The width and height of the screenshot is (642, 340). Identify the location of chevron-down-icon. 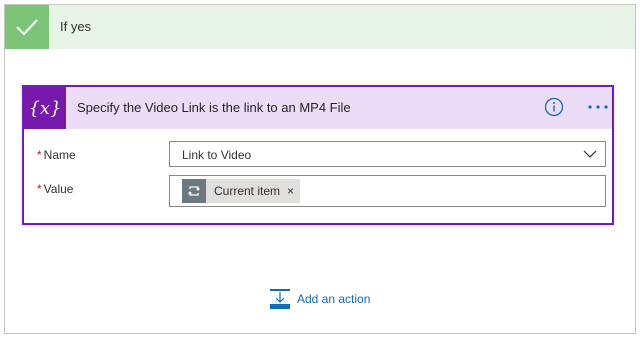
(590, 154).